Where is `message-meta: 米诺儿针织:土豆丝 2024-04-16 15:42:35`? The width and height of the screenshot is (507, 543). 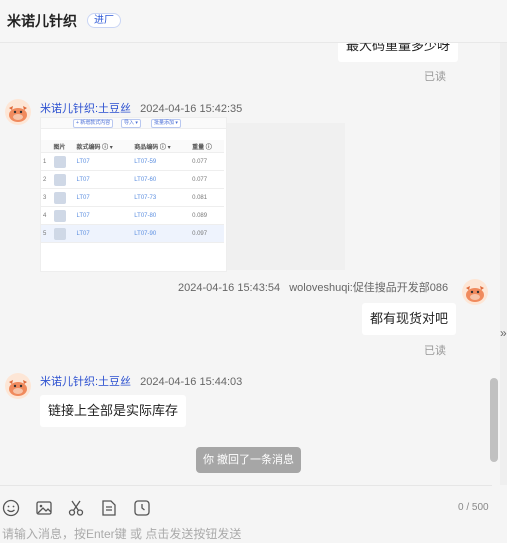
message-meta: 米诺儿针织:土豆丝 2024-04-16 15:42:35 is located at coordinates (141, 108).